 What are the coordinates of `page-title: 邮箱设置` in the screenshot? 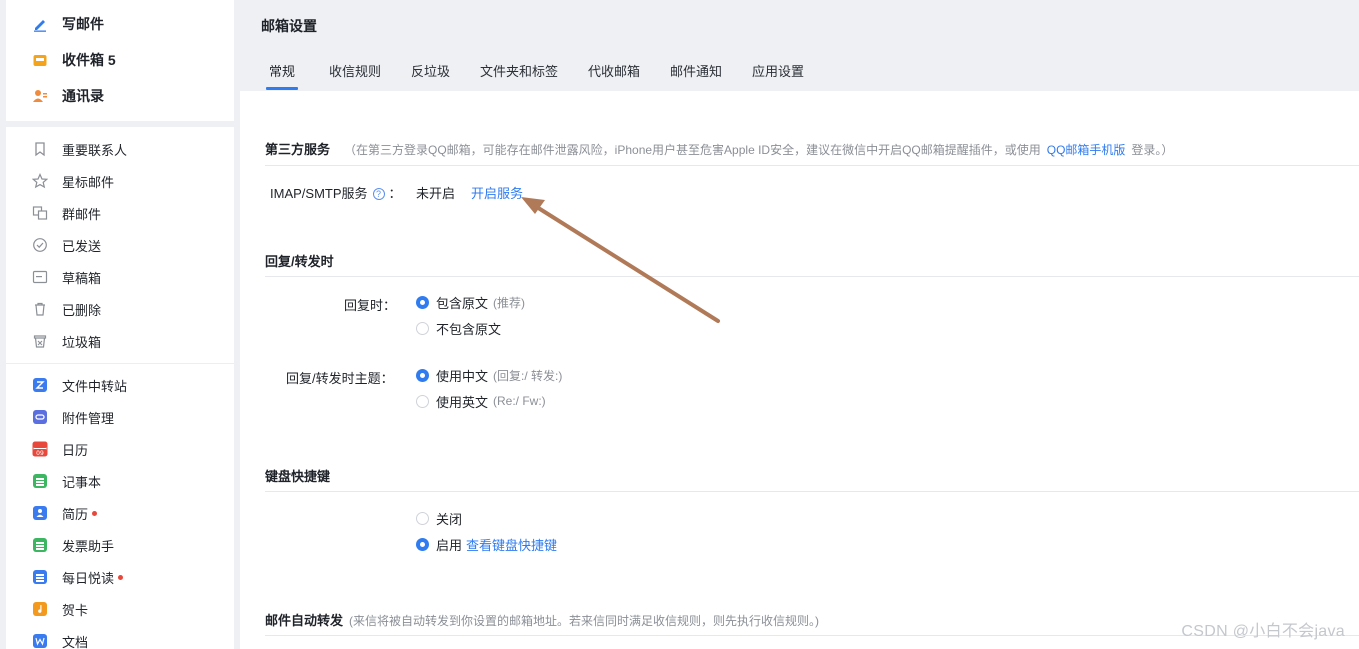 It's located at (289, 26).